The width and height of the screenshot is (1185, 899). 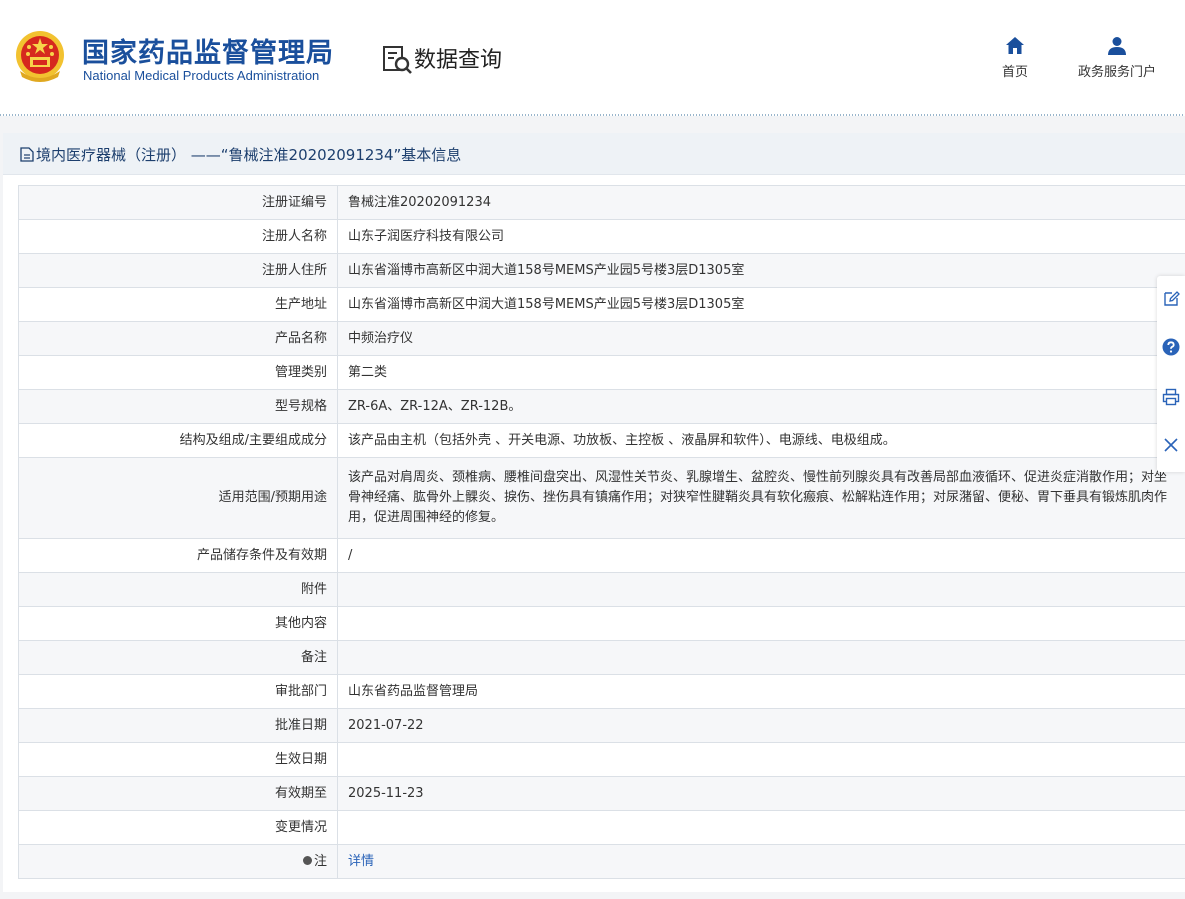 I want to click on print-icon, so click(x=1171, y=397).